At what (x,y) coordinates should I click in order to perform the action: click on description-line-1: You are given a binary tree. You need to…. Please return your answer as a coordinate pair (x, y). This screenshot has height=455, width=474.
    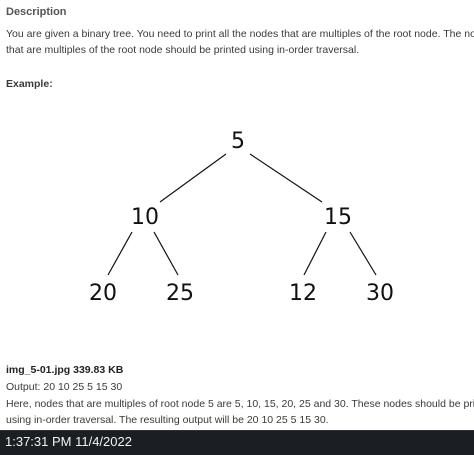
    Looking at the image, I should click on (240, 34).